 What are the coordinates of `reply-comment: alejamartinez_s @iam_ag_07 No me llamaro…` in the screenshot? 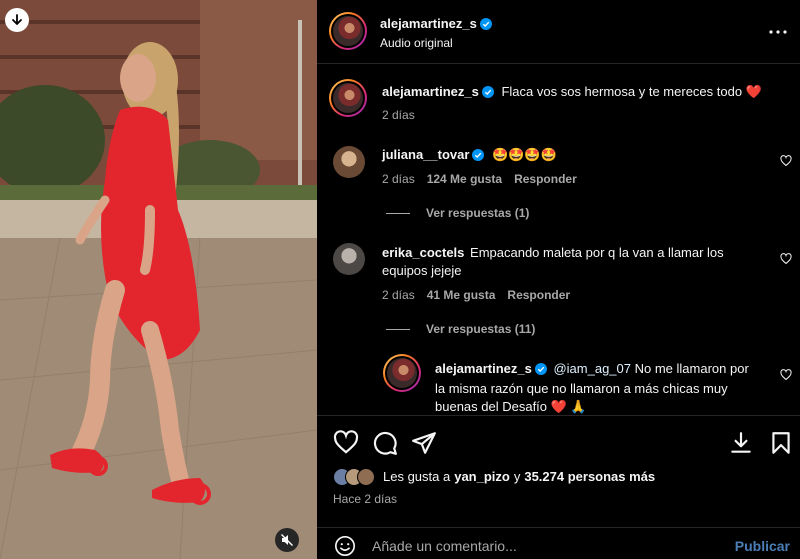 It's located at (605, 387).